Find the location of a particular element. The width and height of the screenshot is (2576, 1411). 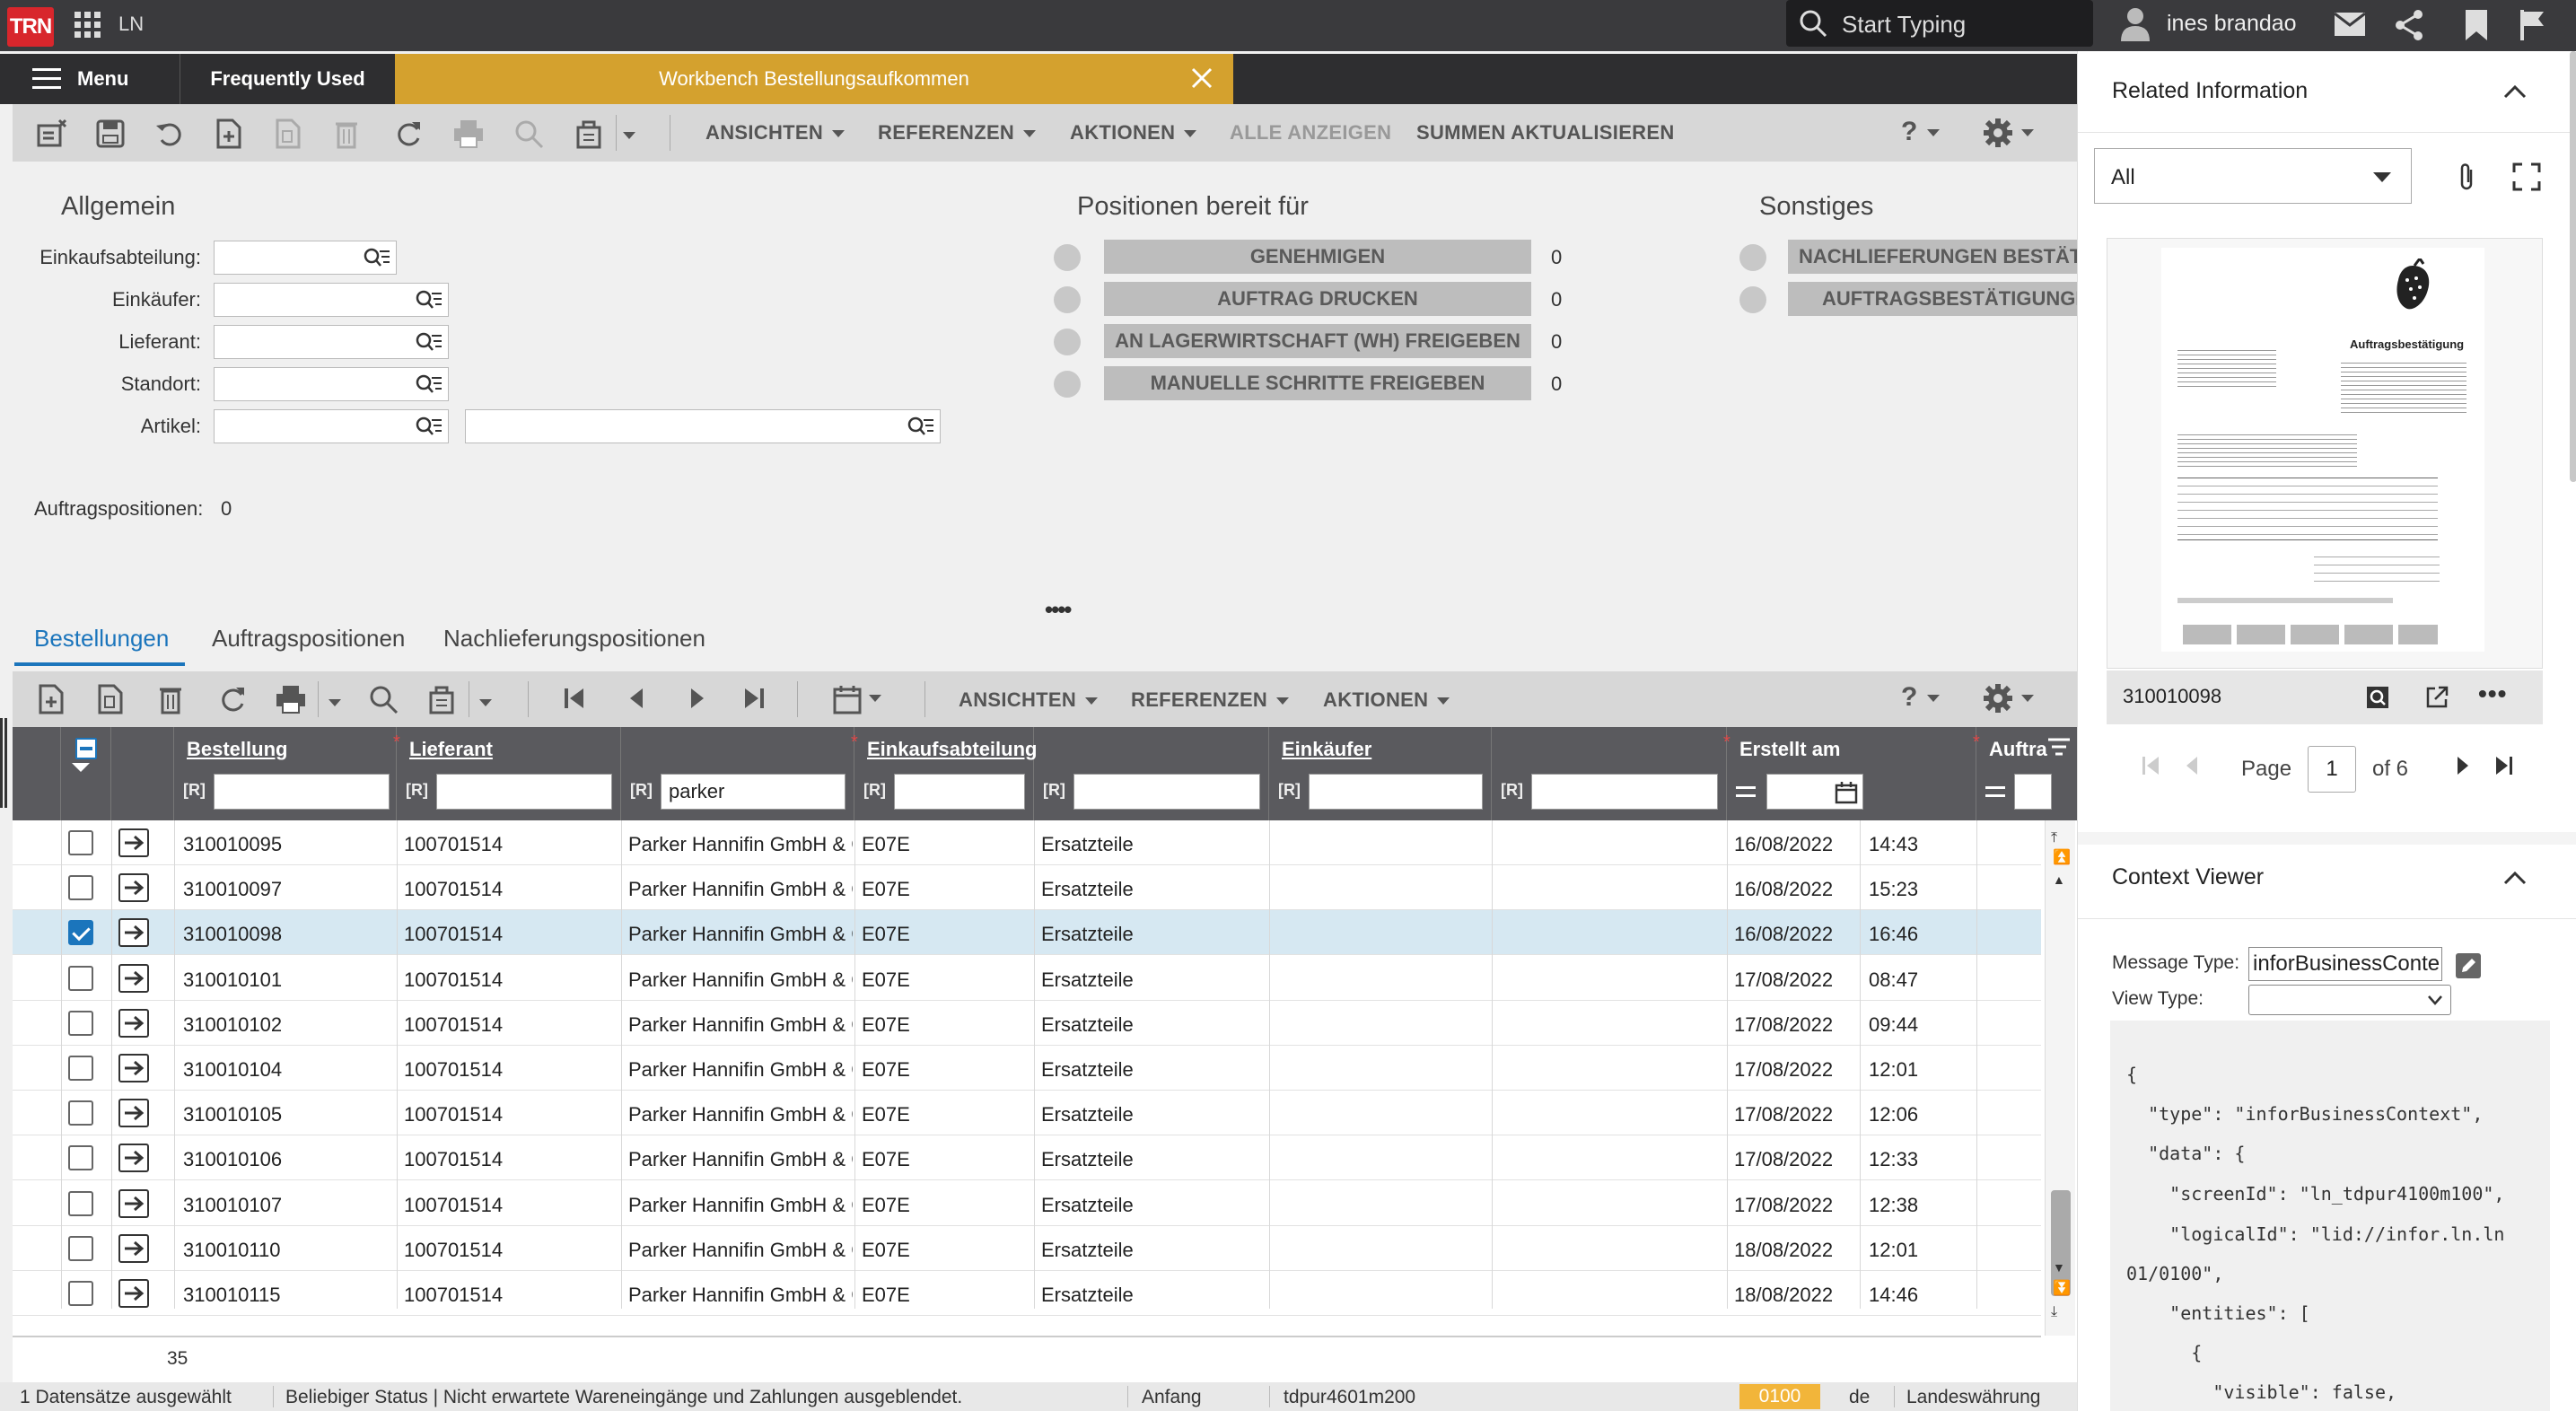

splitter-handle: •••• is located at coordinates (1058, 610).